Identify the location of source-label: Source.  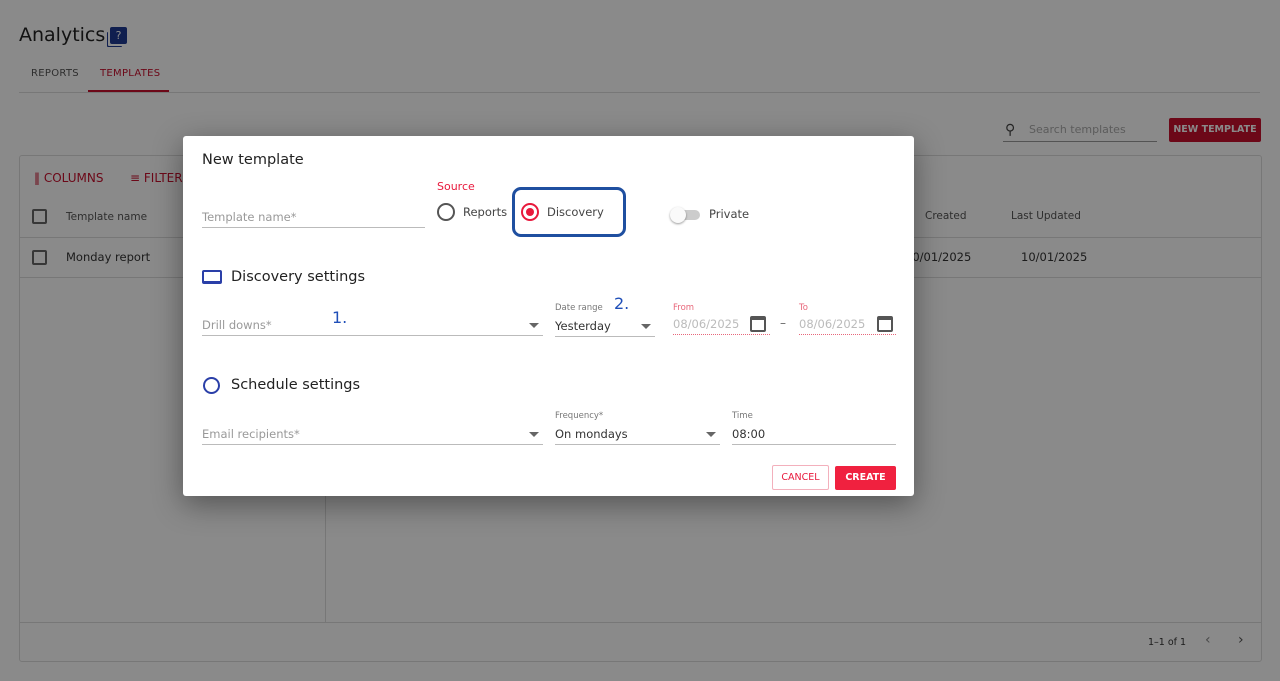
(456, 186).